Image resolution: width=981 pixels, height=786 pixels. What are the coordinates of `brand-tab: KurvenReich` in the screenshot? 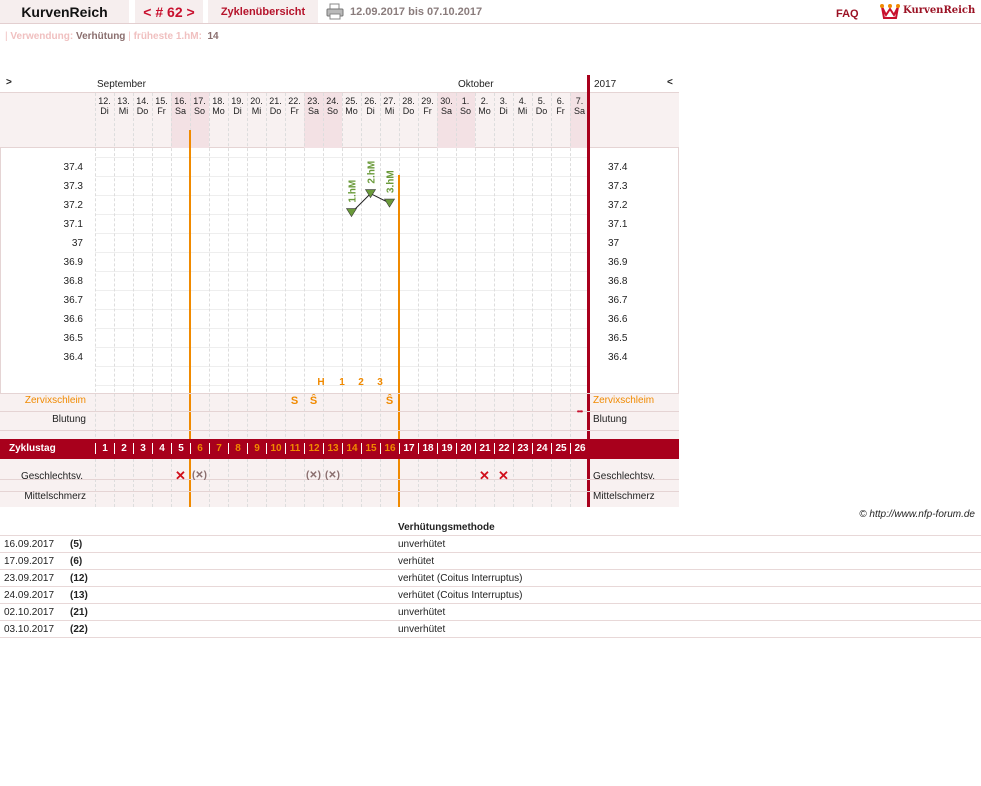 It's located at (64, 11).